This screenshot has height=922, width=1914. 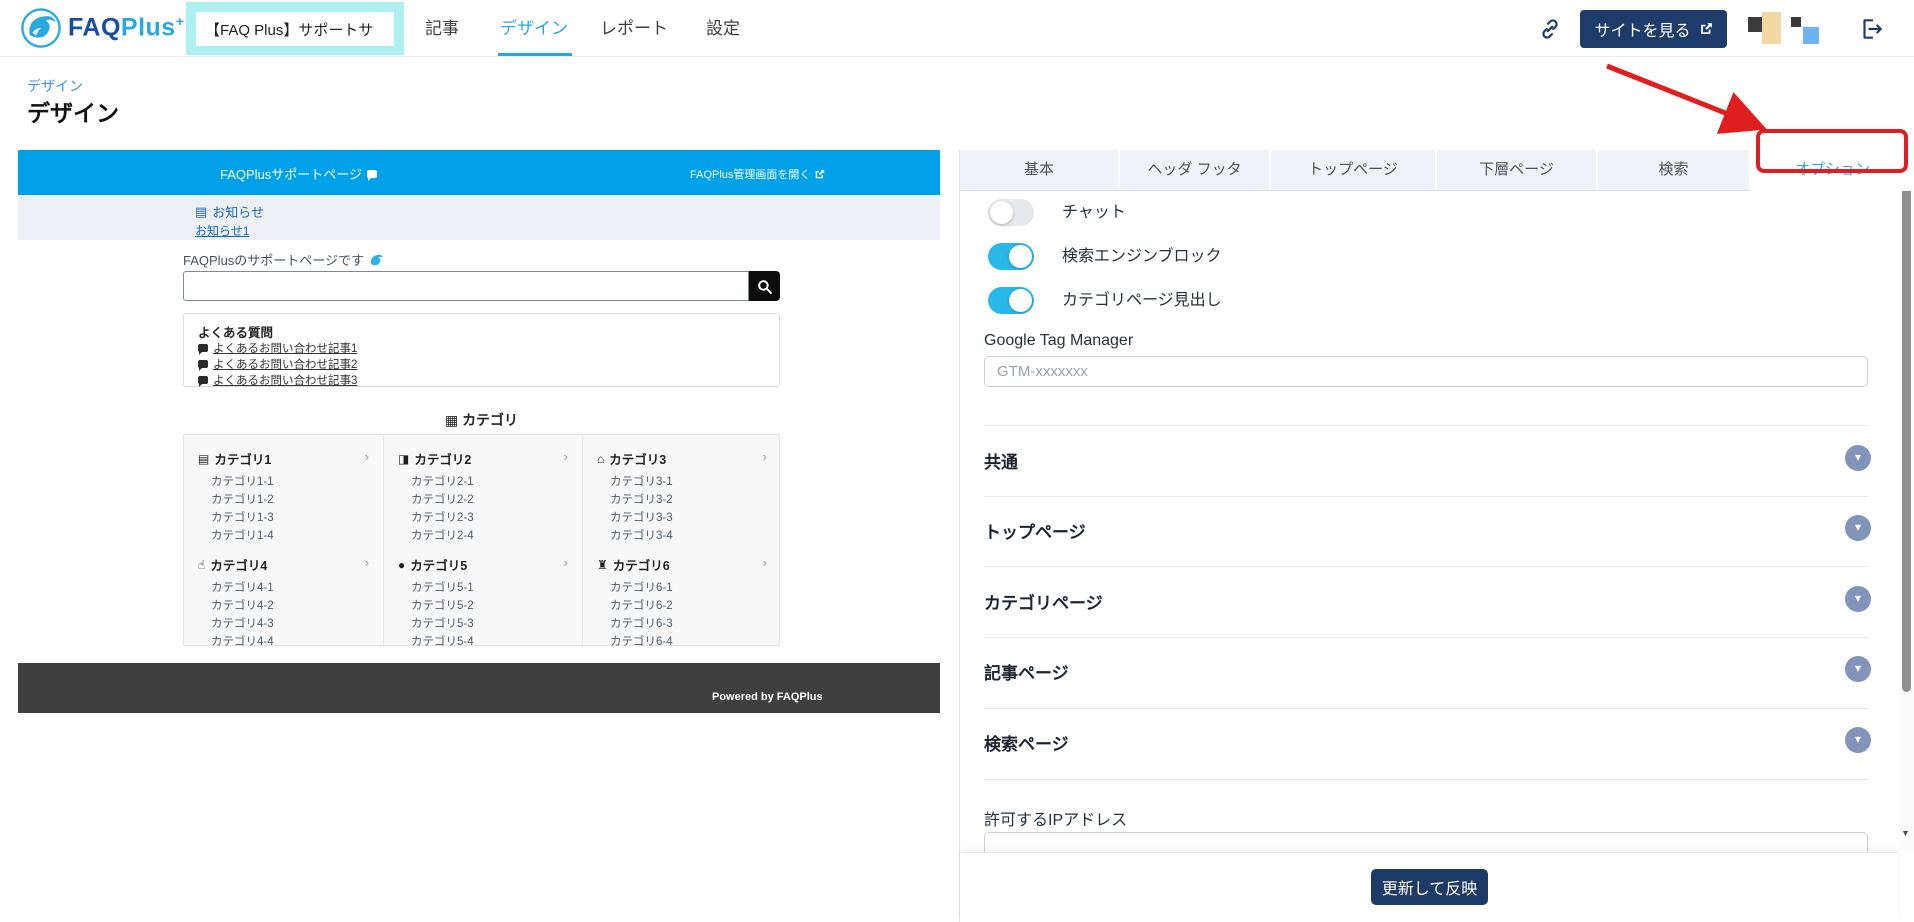 What do you see at coordinates (1871, 31) in the screenshot?
I see `logout-icon` at bounding box center [1871, 31].